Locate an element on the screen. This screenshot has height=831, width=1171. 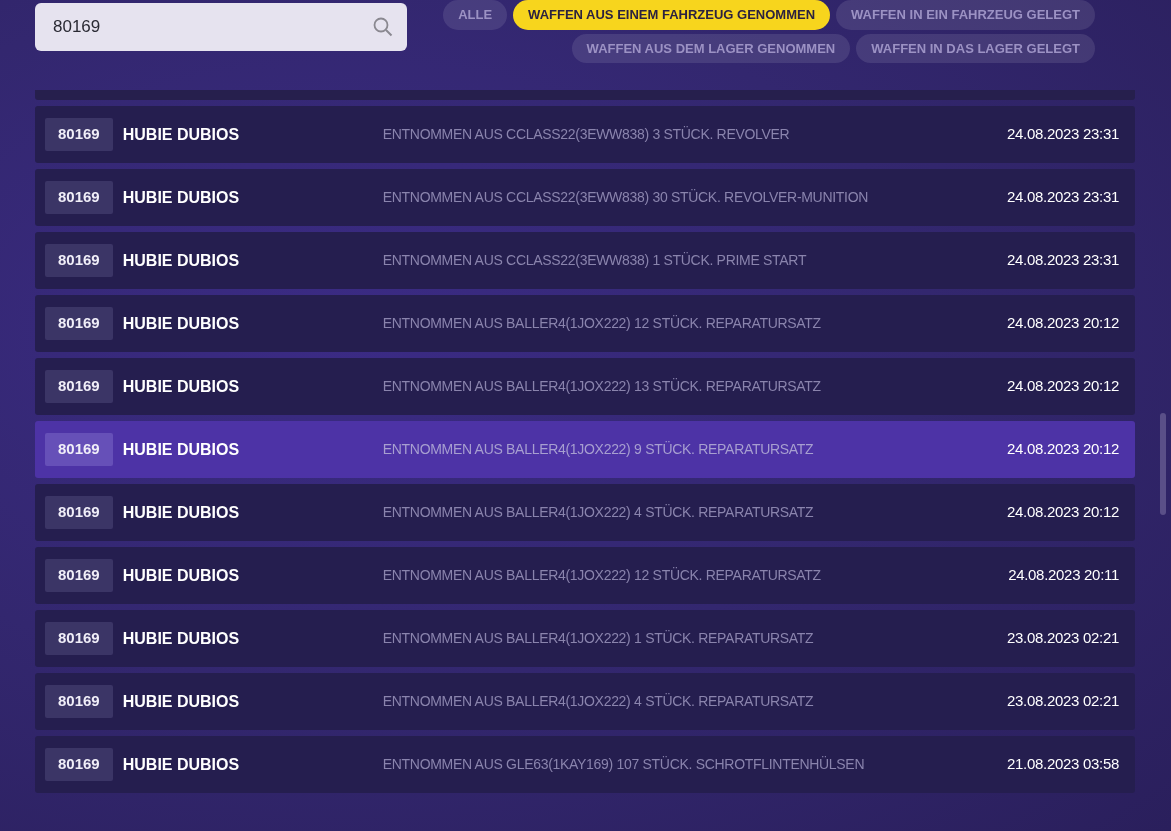
log-row: 80169 HUBIE DUBIOS ENTNOMMEN AUS BALLER4(1JOX222) 13 STÜCK. REPARATURSATZ 24.08.2023 20:12 is located at coordinates (585, 386).